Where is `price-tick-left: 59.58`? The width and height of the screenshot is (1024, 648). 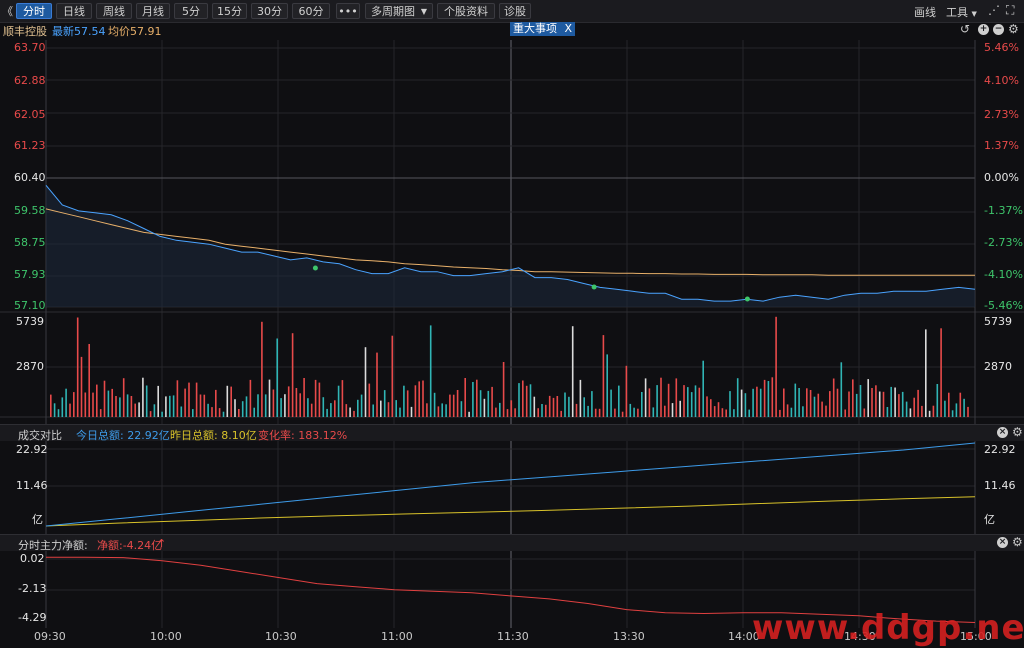 price-tick-left: 59.58 is located at coordinates (30, 210).